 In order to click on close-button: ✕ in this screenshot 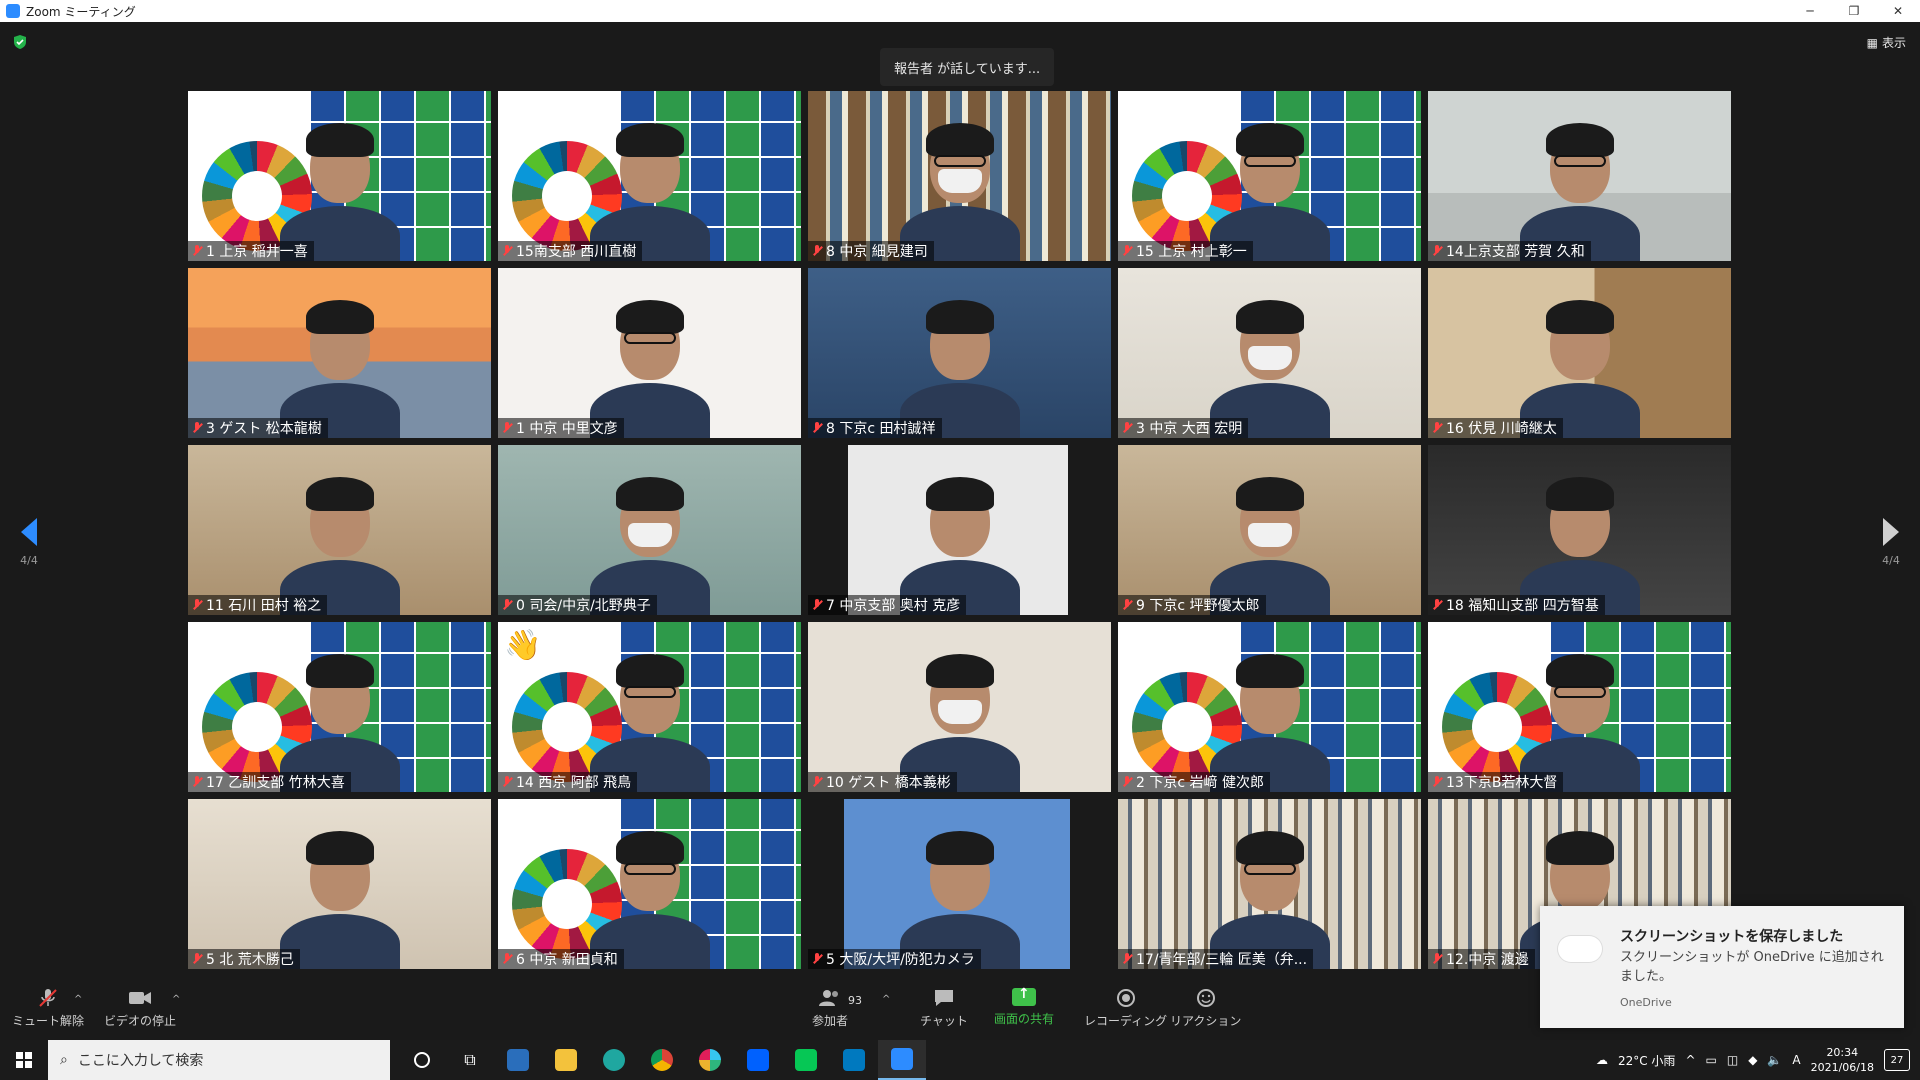, I will do `click(1898, 11)`.